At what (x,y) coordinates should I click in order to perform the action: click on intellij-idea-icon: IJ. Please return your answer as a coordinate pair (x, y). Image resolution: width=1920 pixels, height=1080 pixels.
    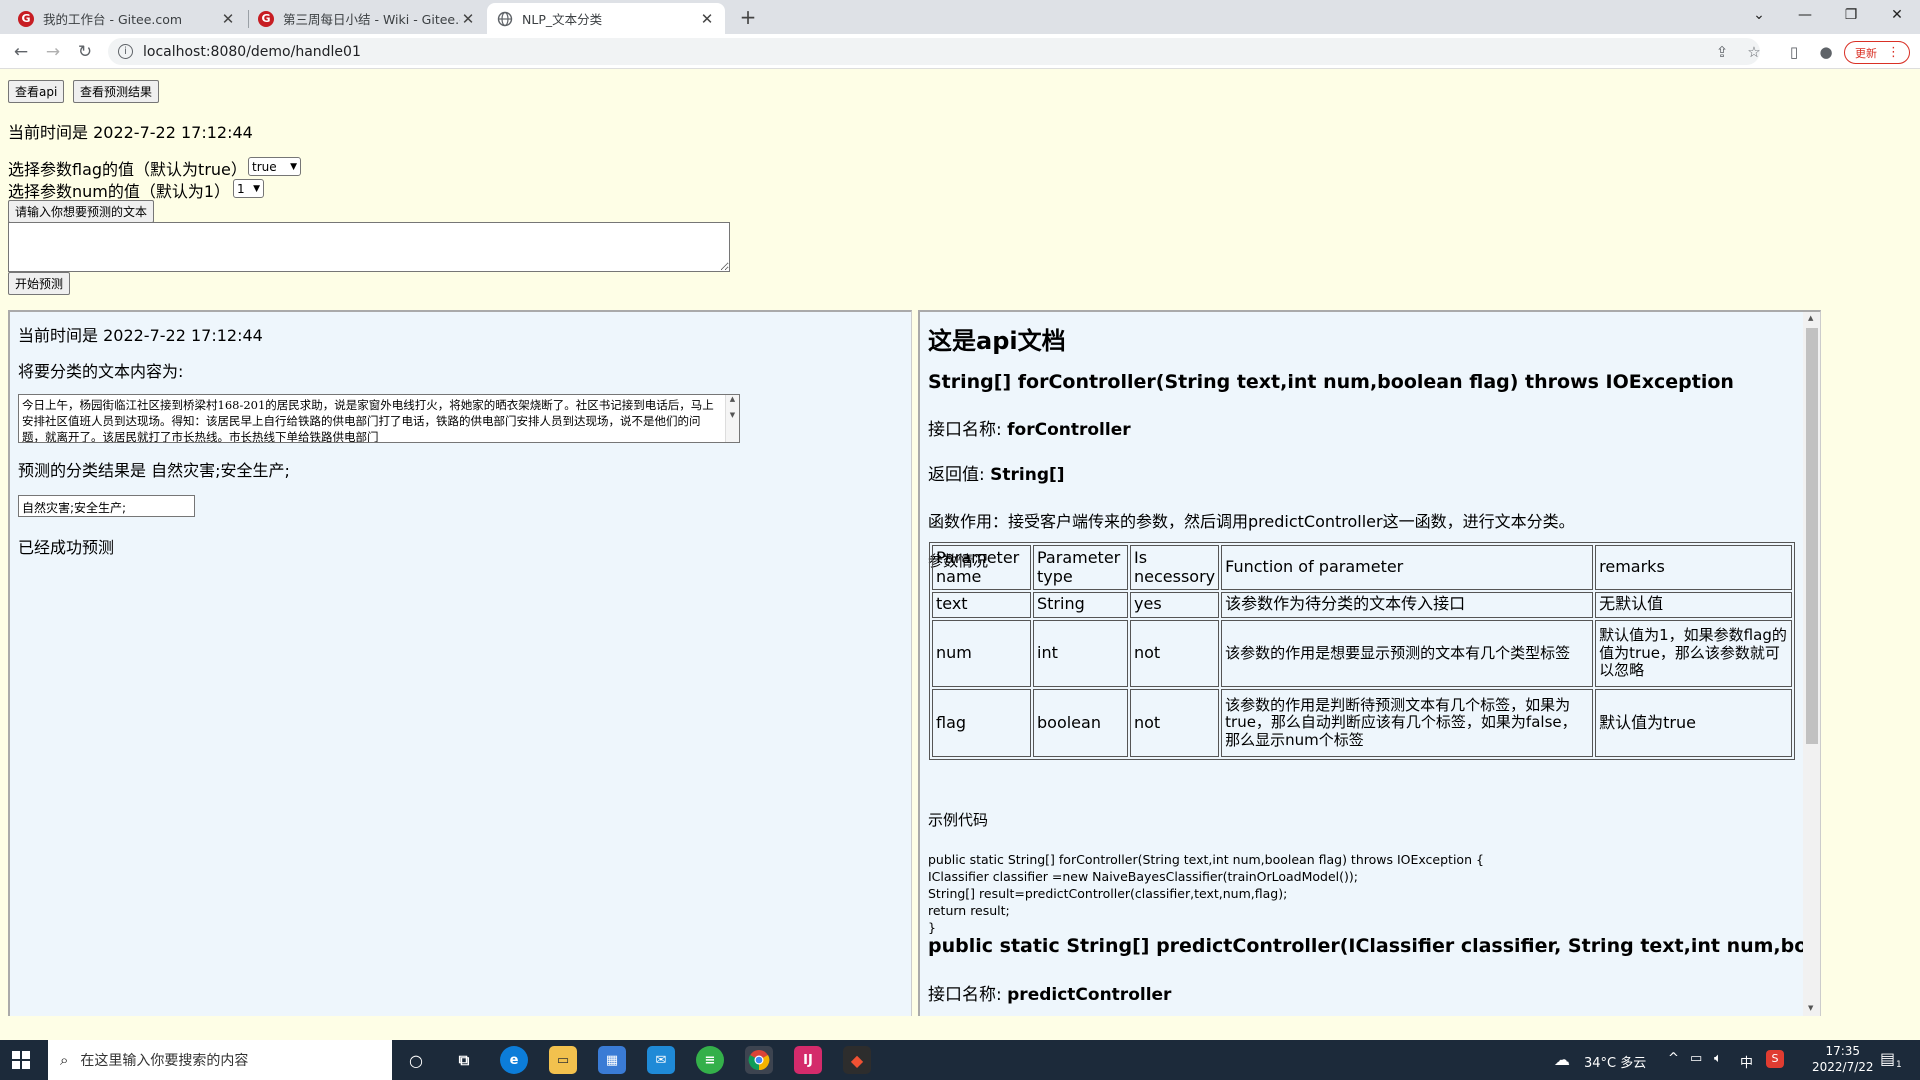
    Looking at the image, I should click on (808, 1060).